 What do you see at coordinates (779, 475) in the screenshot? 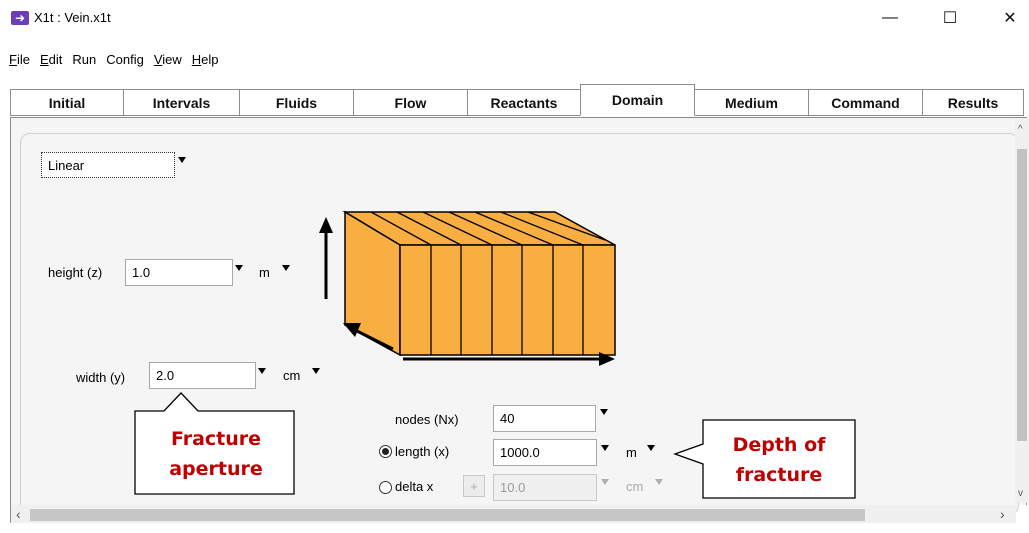
I see `depth-callout-line-2: fracture` at bounding box center [779, 475].